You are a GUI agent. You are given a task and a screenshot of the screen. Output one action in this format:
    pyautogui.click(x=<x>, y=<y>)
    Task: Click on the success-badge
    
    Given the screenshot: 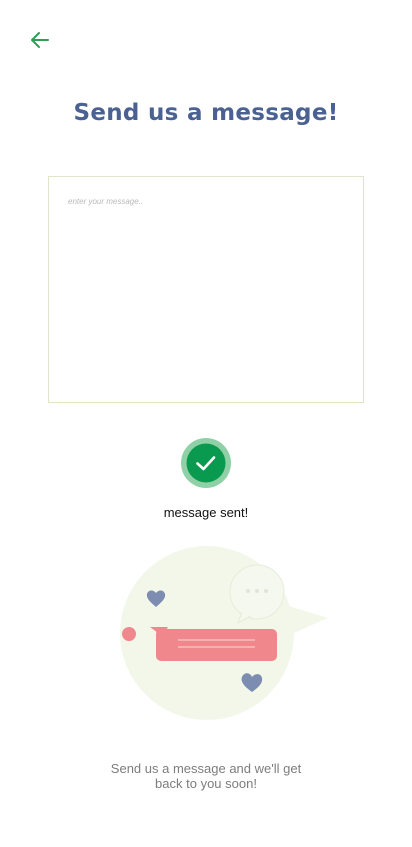 What is the action you would take?
    pyautogui.click(x=206, y=463)
    